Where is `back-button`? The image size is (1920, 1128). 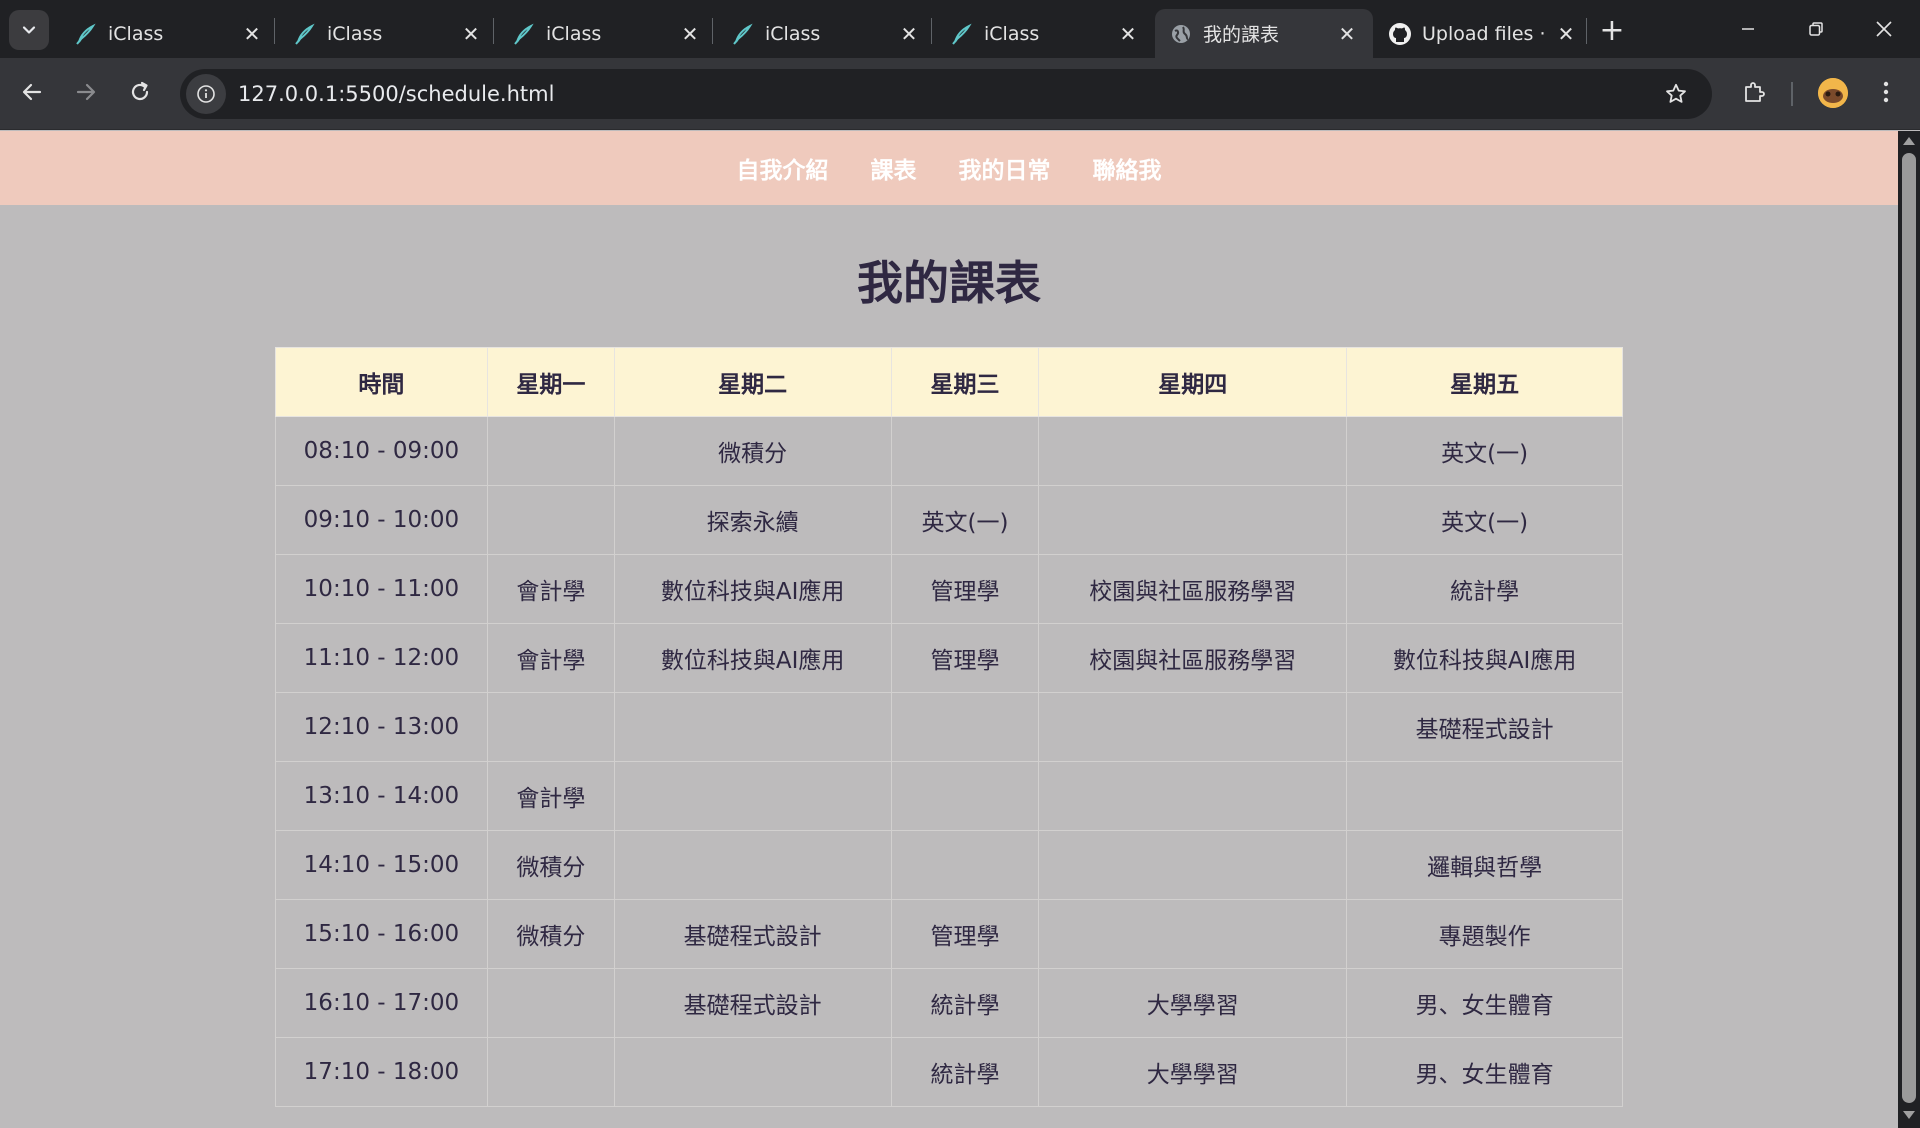 back-button is located at coordinates (32, 92).